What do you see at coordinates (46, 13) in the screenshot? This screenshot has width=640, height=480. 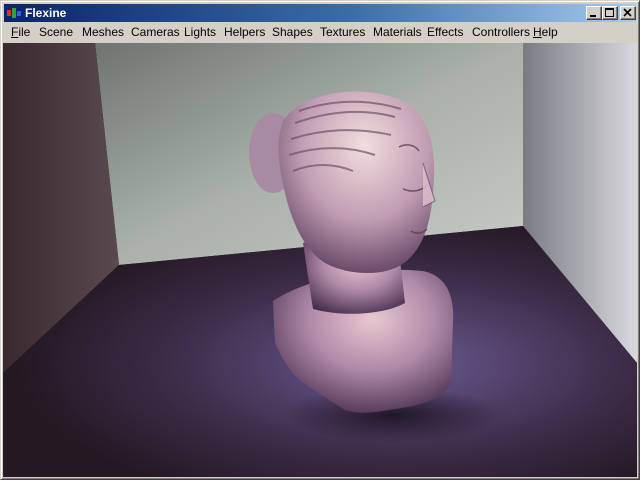 I see `window-title: Flexine` at bounding box center [46, 13].